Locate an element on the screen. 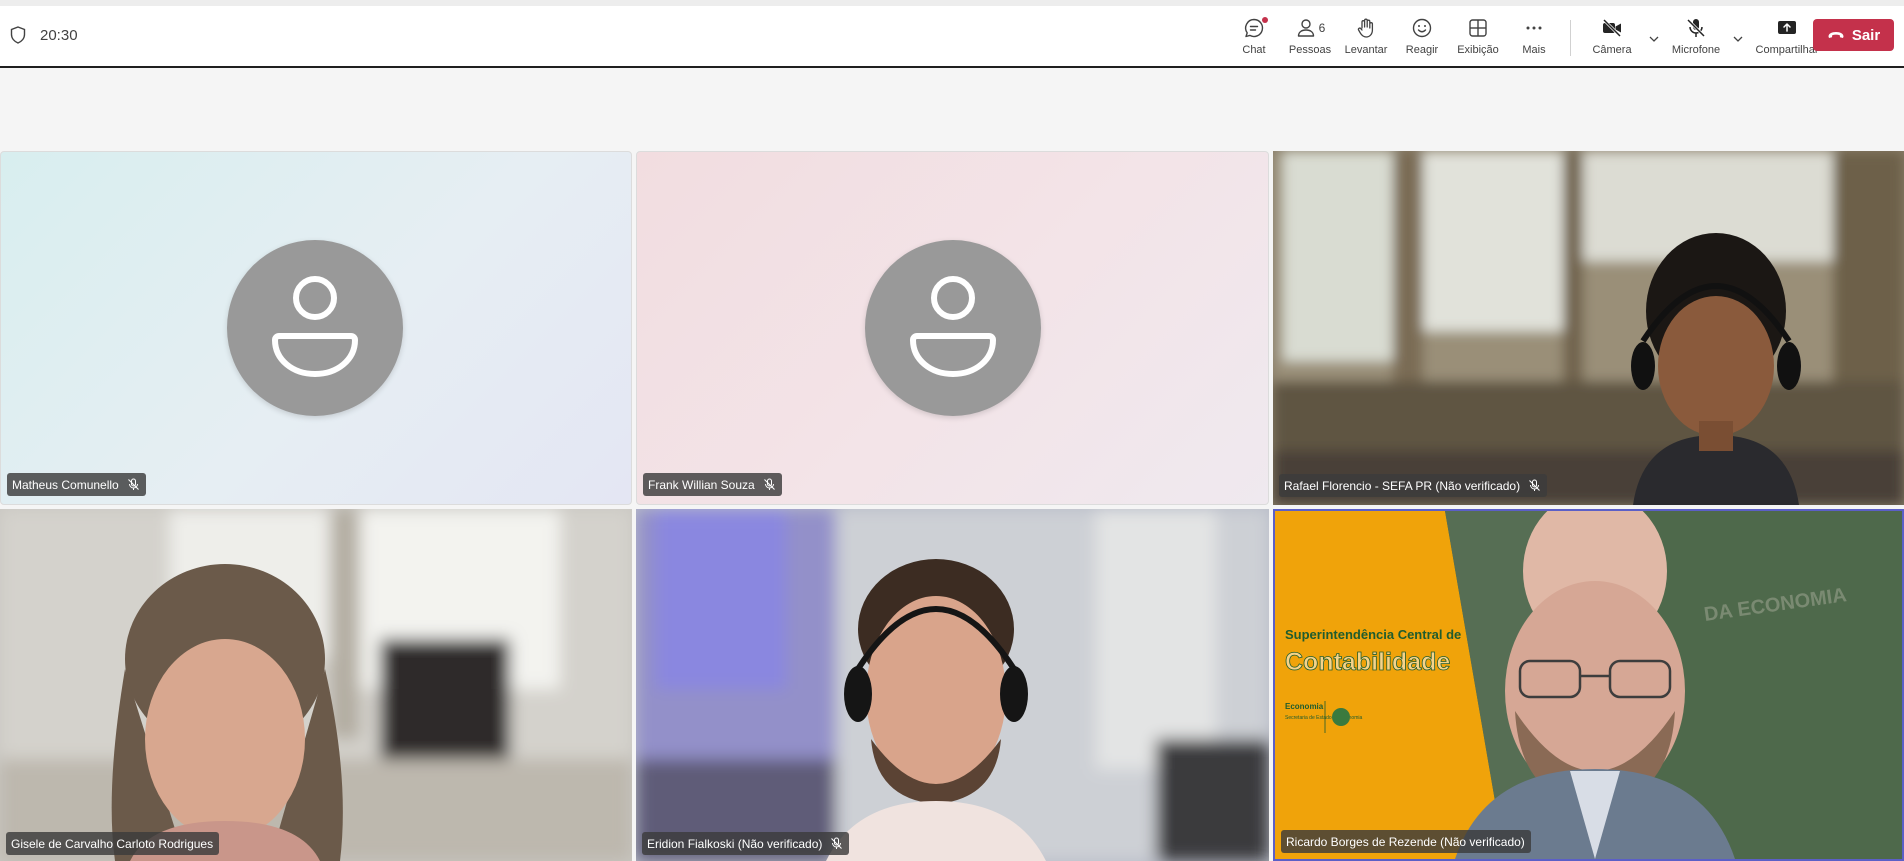  participant-tile: Matheus Comunello is located at coordinates (316, 328).